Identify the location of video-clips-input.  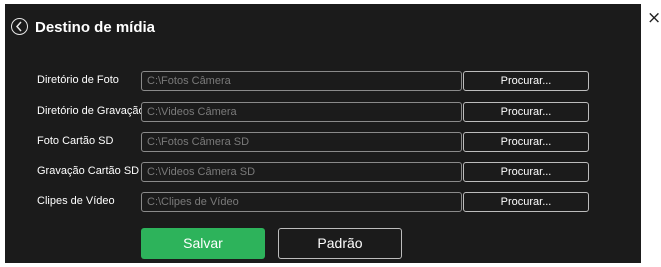
(301, 202).